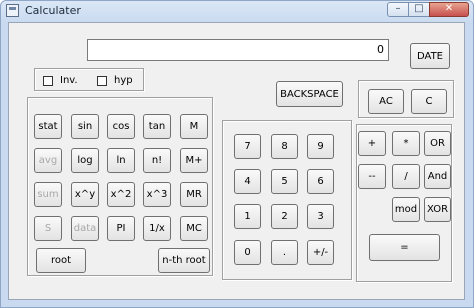  Describe the element at coordinates (157, 194) in the screenshot. I see `x-cubed-button: x^3` at that location.